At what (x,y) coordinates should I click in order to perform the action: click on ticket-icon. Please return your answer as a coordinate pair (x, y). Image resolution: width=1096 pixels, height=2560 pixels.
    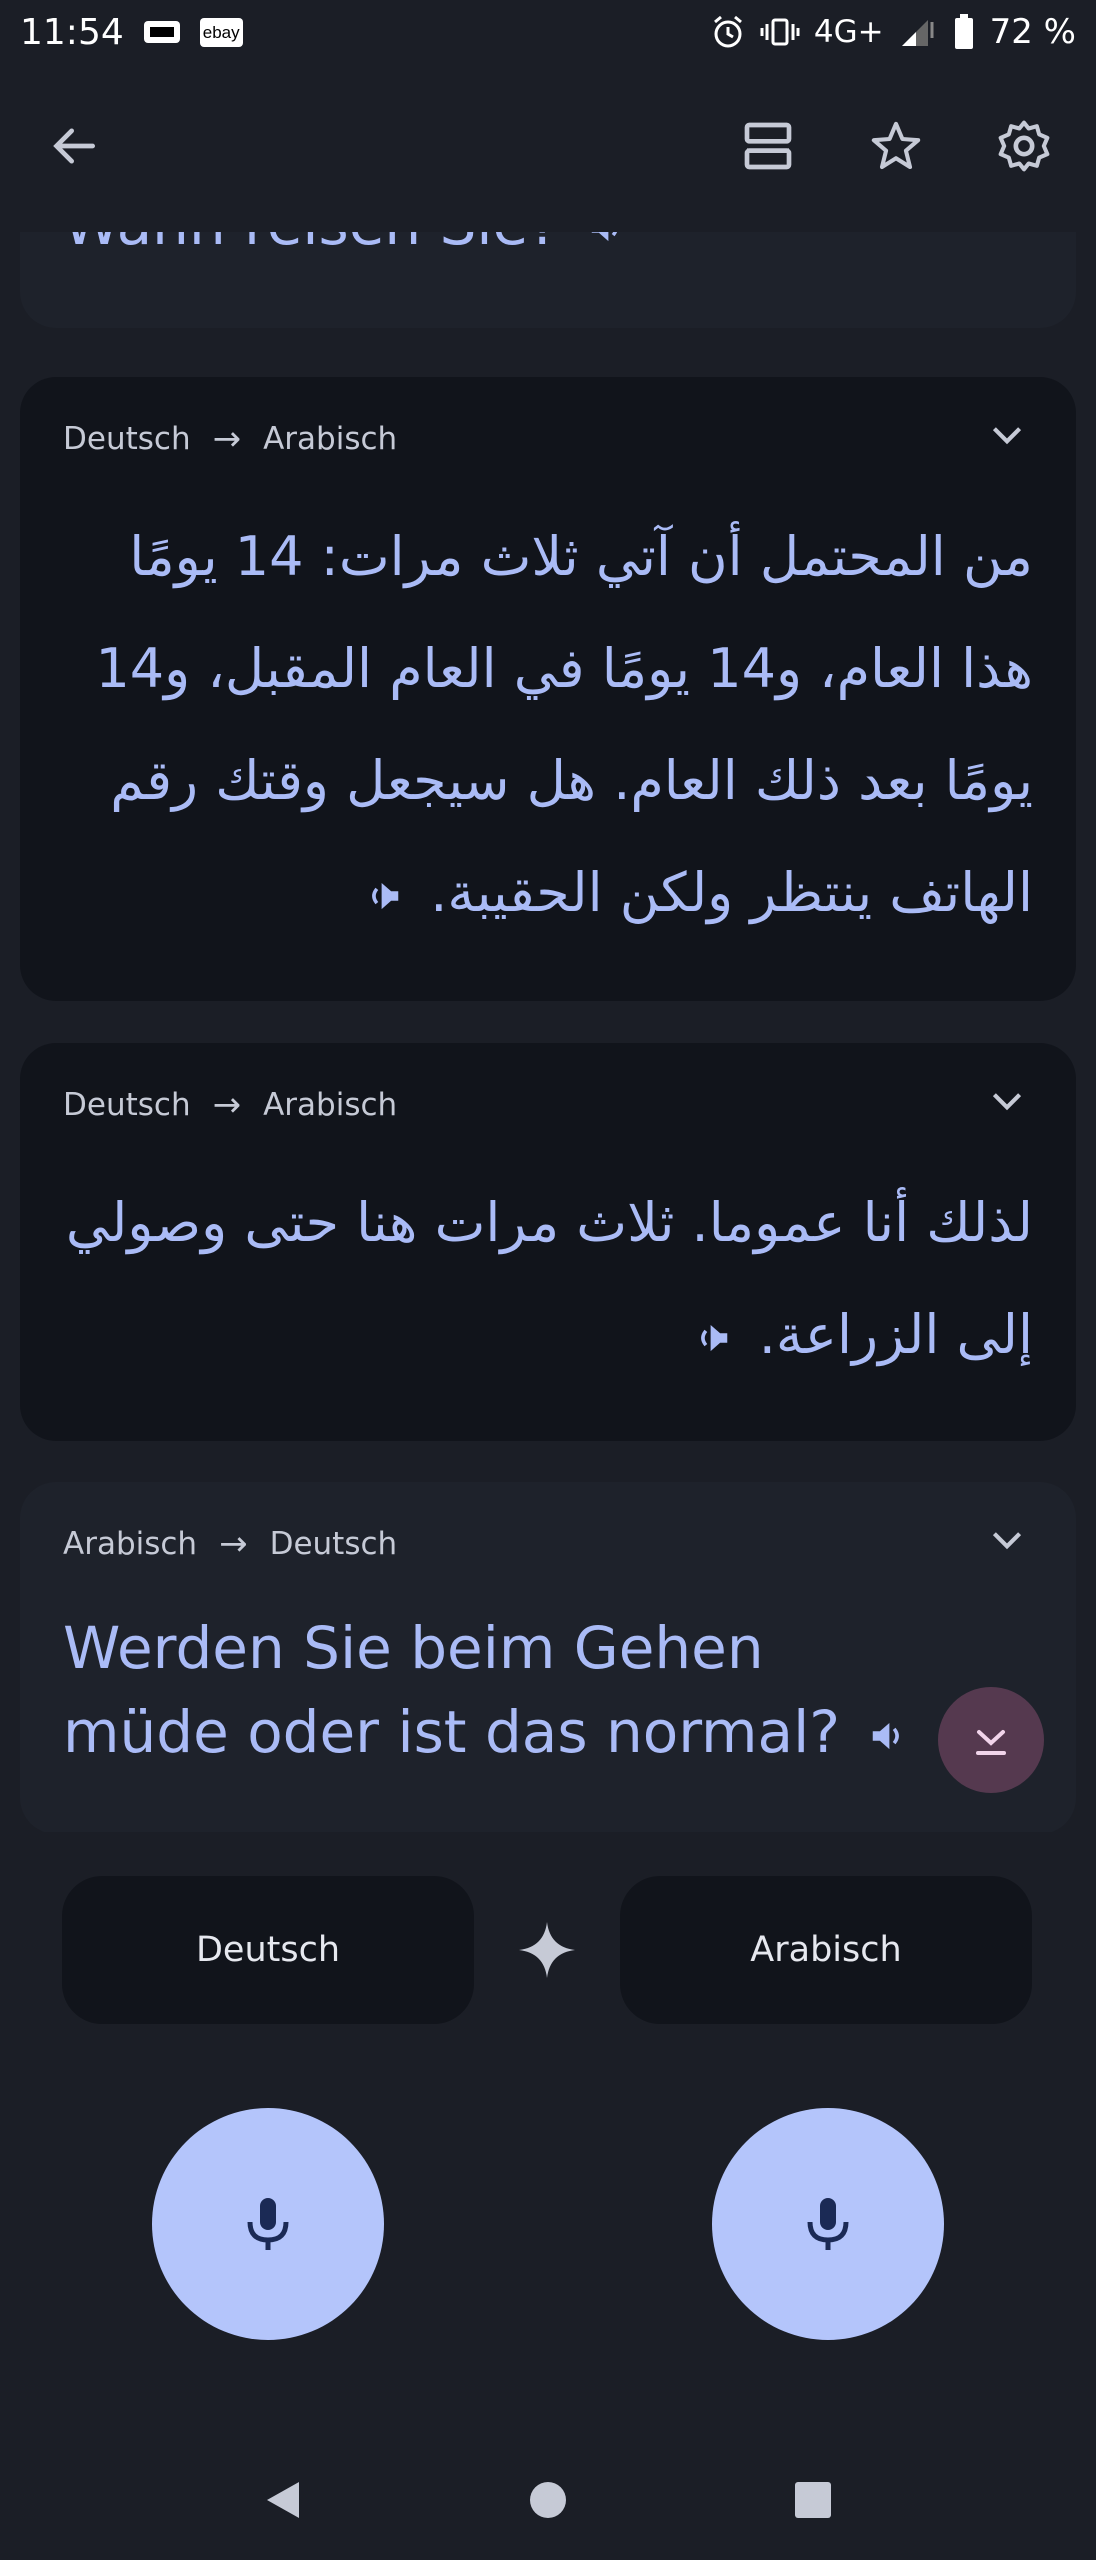
    Looking at the image, I should click on (161, 32).